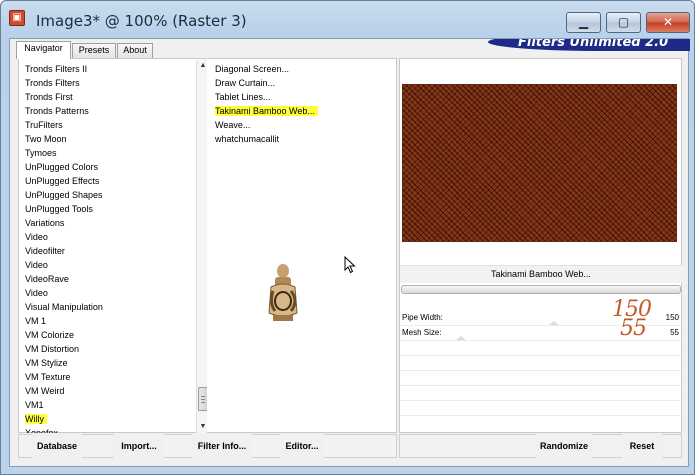  I want to click on param-value: 55, so click(674, 332).